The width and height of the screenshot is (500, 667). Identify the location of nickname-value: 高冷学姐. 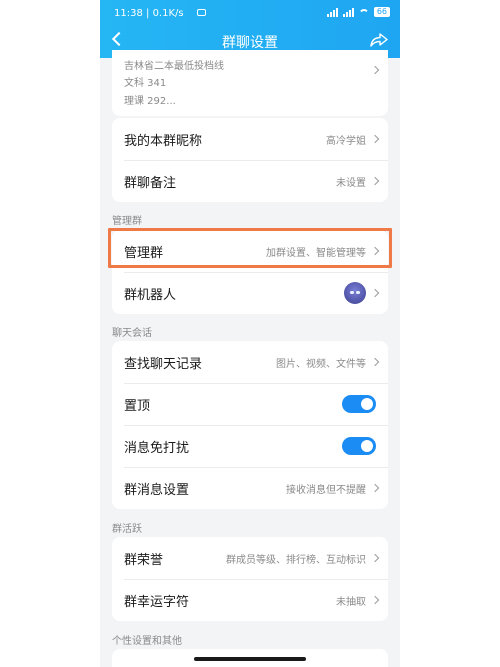
(346, 141).